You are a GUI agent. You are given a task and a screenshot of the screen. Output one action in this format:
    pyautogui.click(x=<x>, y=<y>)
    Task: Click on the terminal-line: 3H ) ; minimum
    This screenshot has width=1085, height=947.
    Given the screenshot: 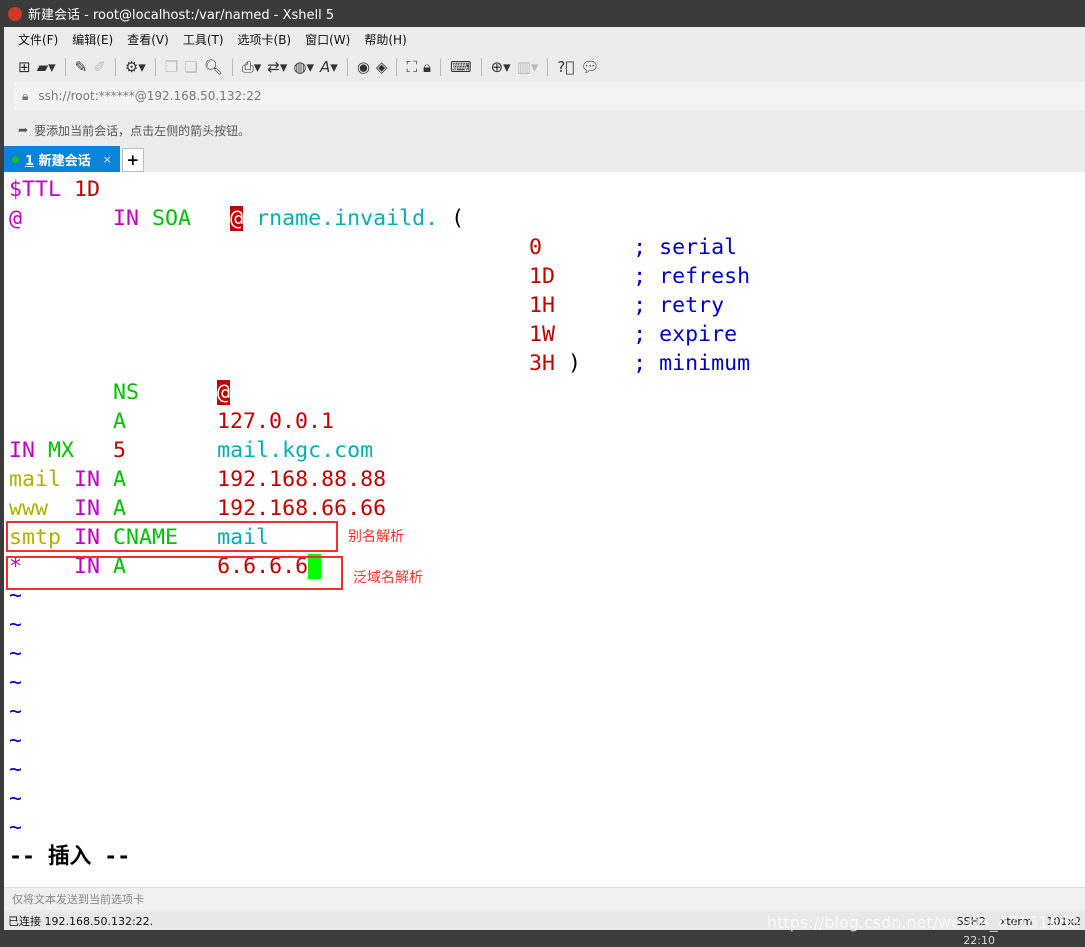 What is the action you would take?
    pyautogui.click(x=547, y=363)
    